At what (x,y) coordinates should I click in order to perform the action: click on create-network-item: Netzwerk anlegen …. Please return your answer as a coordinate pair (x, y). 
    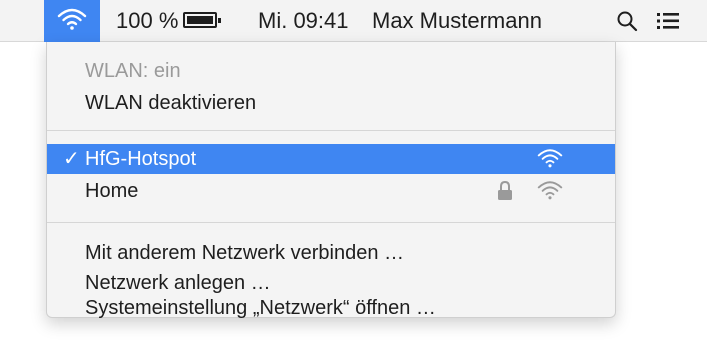
    Looking at the image, I should click on (331, 283).